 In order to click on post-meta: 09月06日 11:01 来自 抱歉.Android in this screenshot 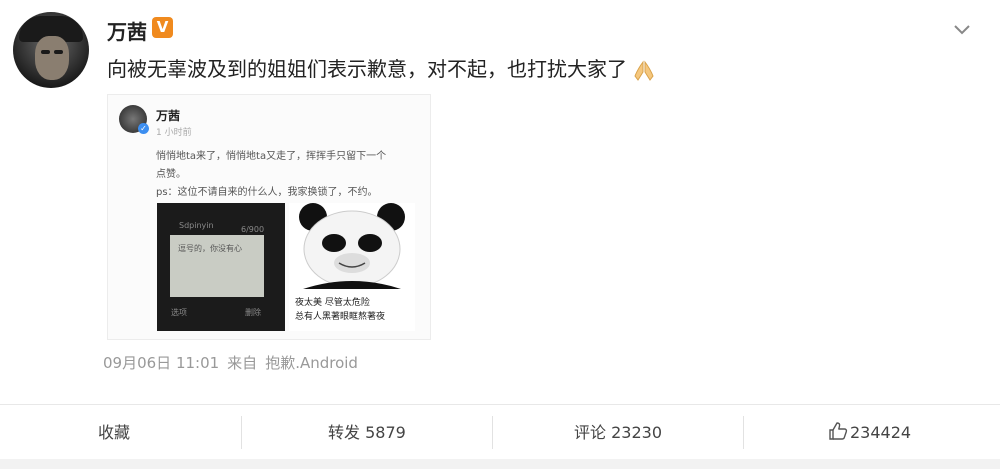, I will do `click(234, 362)`.